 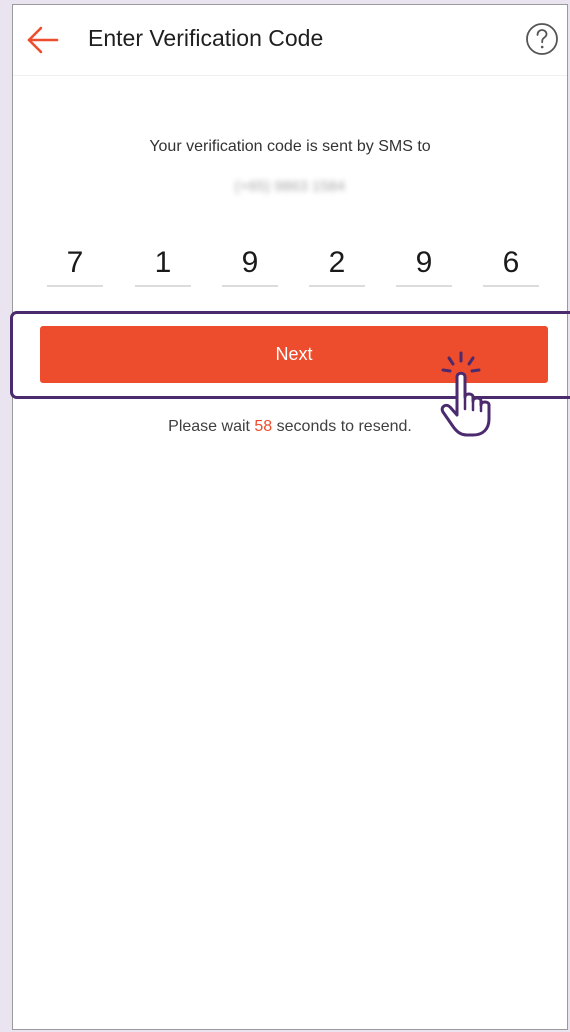 What do you see at coordinates (342, 426) in the screenshot?
I see `resend-suffix: seconds to resend.` at bounding box center [342, 426].